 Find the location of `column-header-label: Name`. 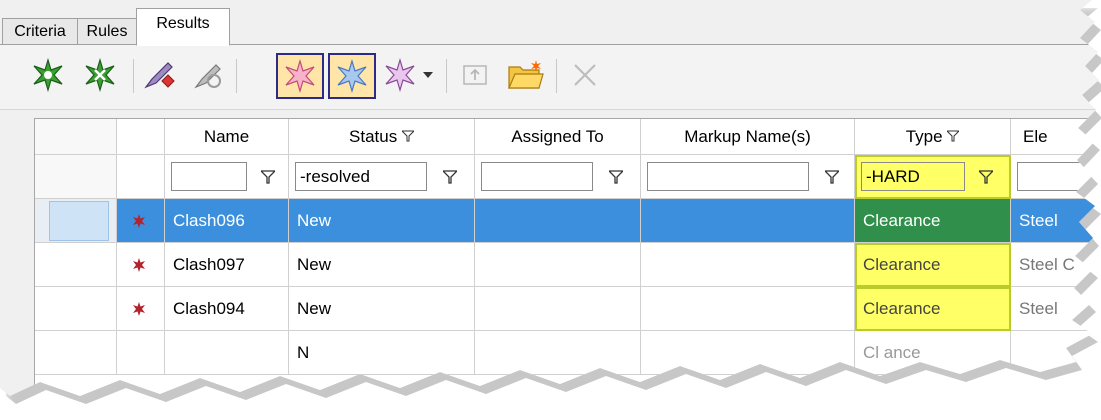

column-header-label: Name is located at coordinates (226, 136).